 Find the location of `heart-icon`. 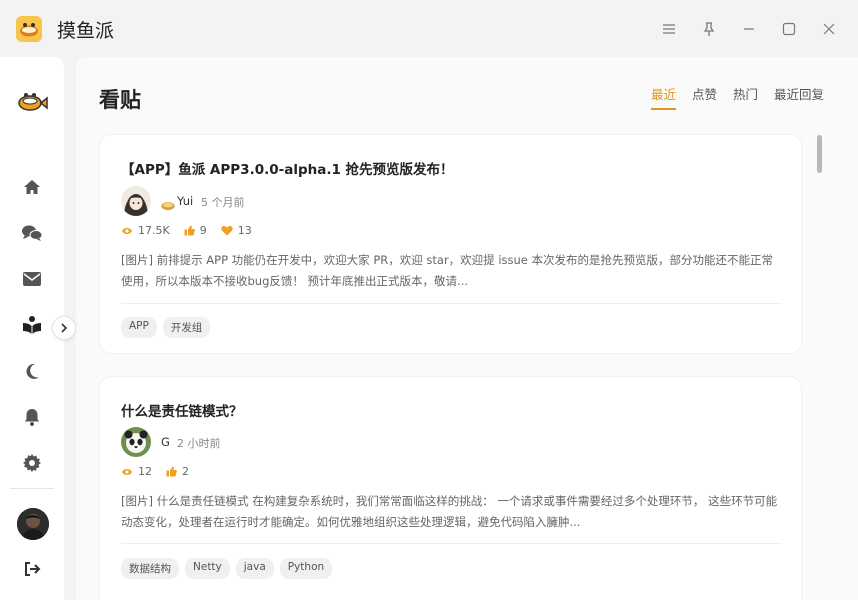

heart-icon is located at coordinates (227, 231).